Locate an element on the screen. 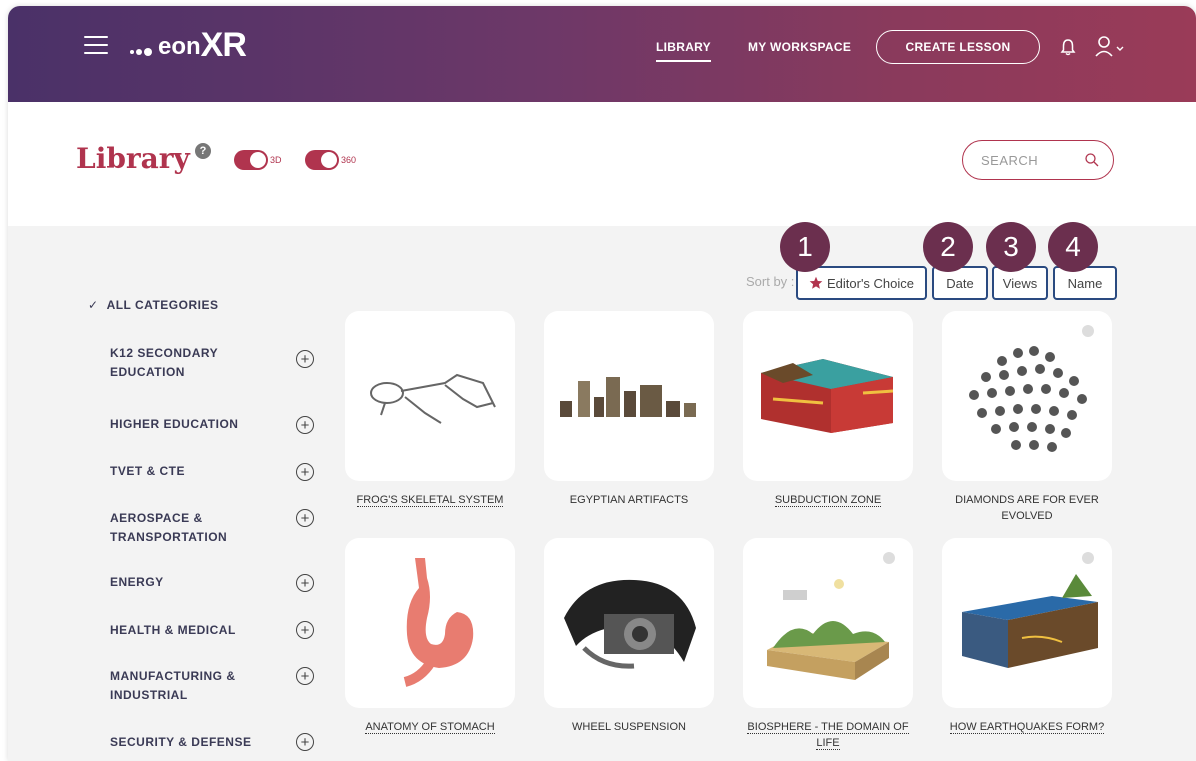 Image resolution: width=1196 pixels, height=761 pixels. search-placeholder: SEARCH is located at coordinates (1010, 160).